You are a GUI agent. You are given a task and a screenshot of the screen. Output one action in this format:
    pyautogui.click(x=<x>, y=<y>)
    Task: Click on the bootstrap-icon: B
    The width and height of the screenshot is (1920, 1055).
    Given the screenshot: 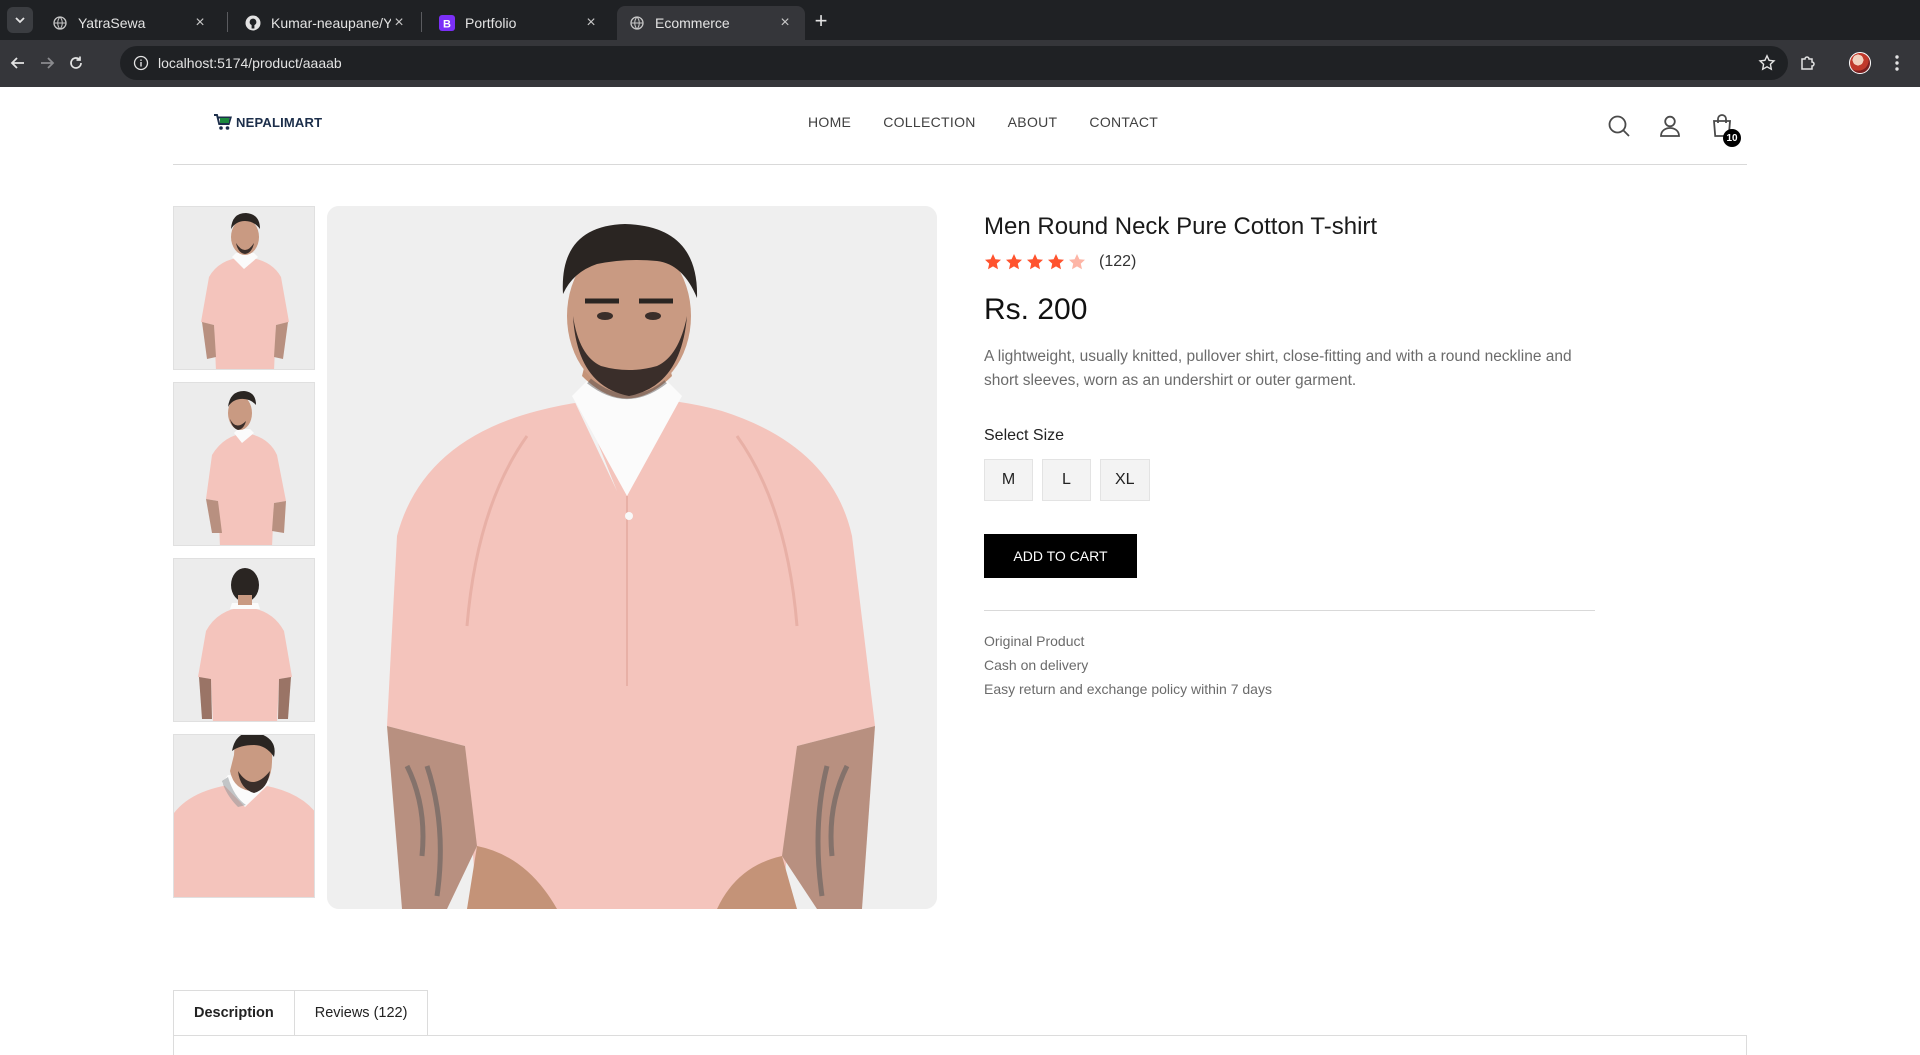 What is the action you would take?
    pyautogui.click(x=447, y=23)
    